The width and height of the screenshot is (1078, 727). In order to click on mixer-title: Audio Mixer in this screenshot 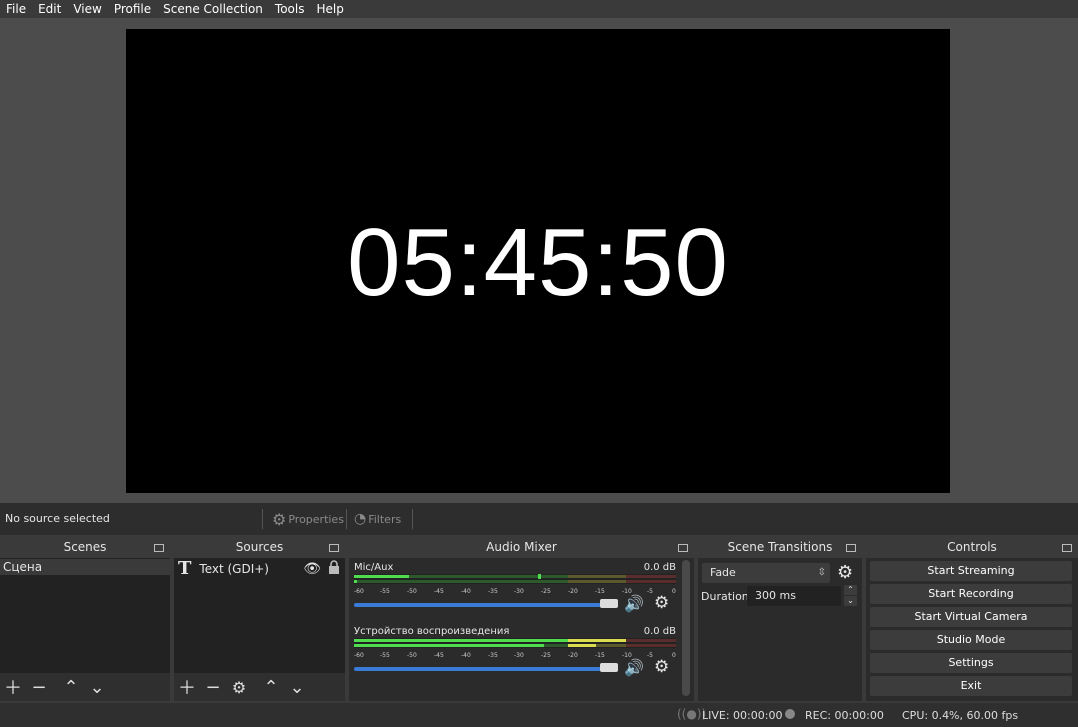, I will do `click(521, 547)`.